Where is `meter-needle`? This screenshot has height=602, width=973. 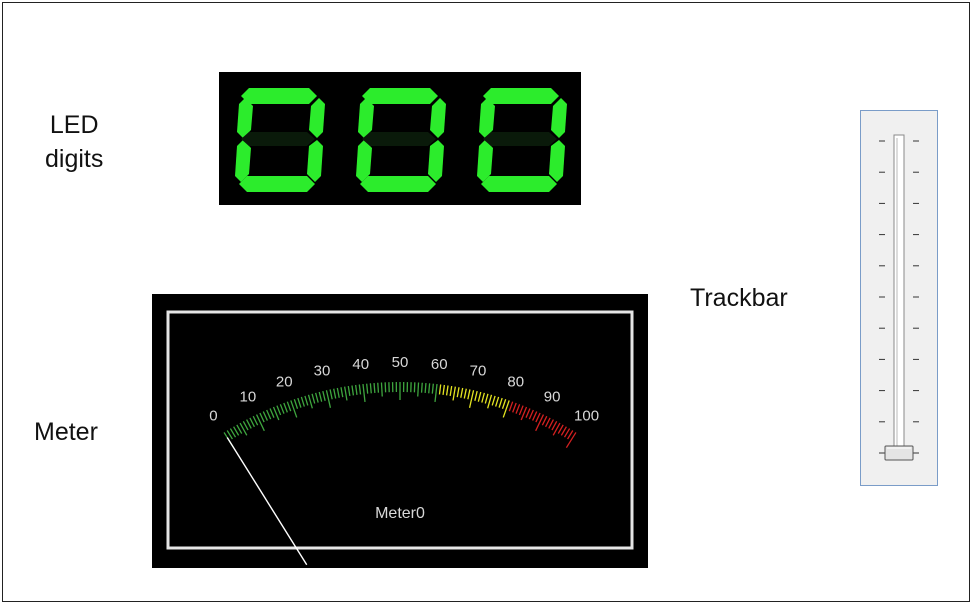 meter-needle is located at coordinates (266, 501).